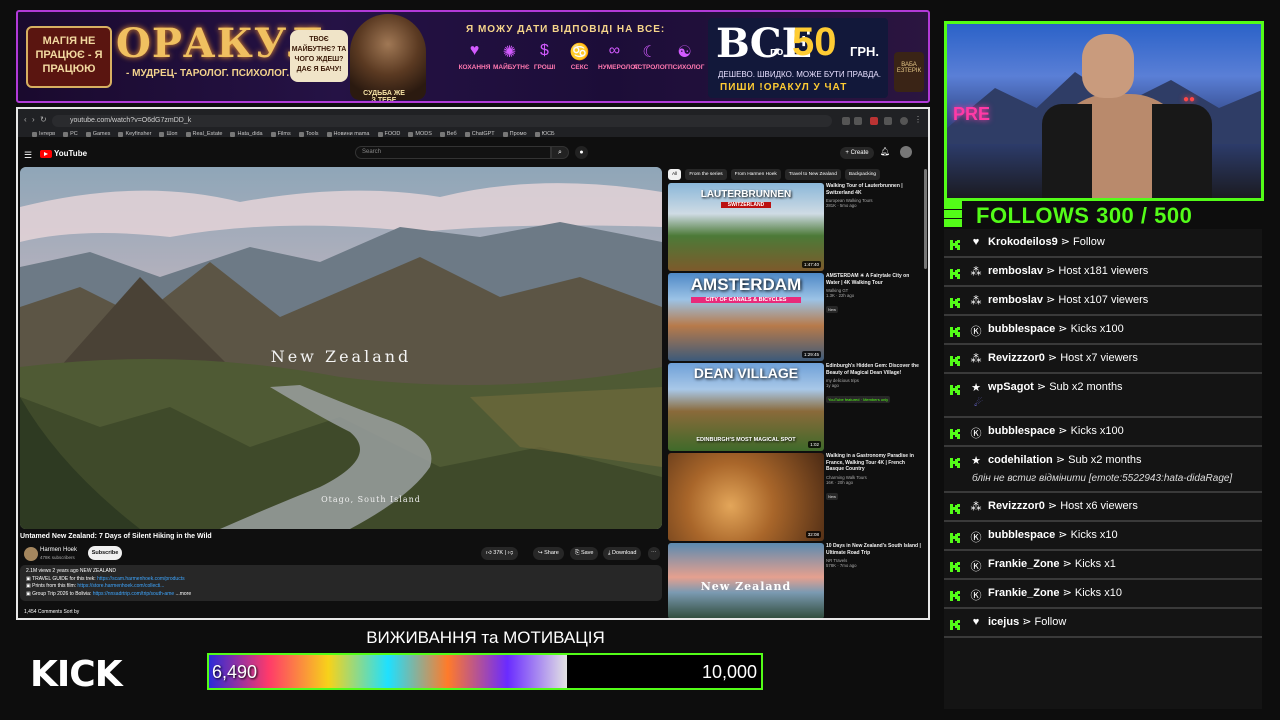 The width and height of the screenshot is (1280, 720). I want to click on create-button: + Create, so click(857, 153).